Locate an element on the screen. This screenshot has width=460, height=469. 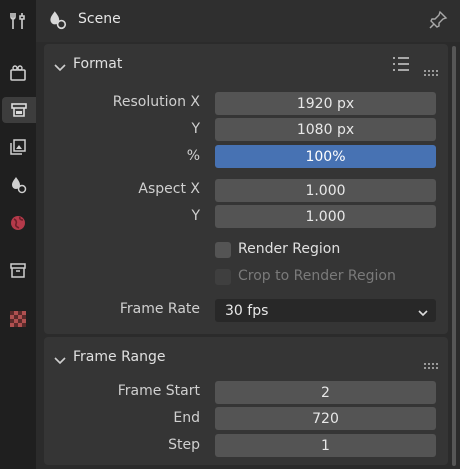
scrollbar is located at coordinates (454, 256).